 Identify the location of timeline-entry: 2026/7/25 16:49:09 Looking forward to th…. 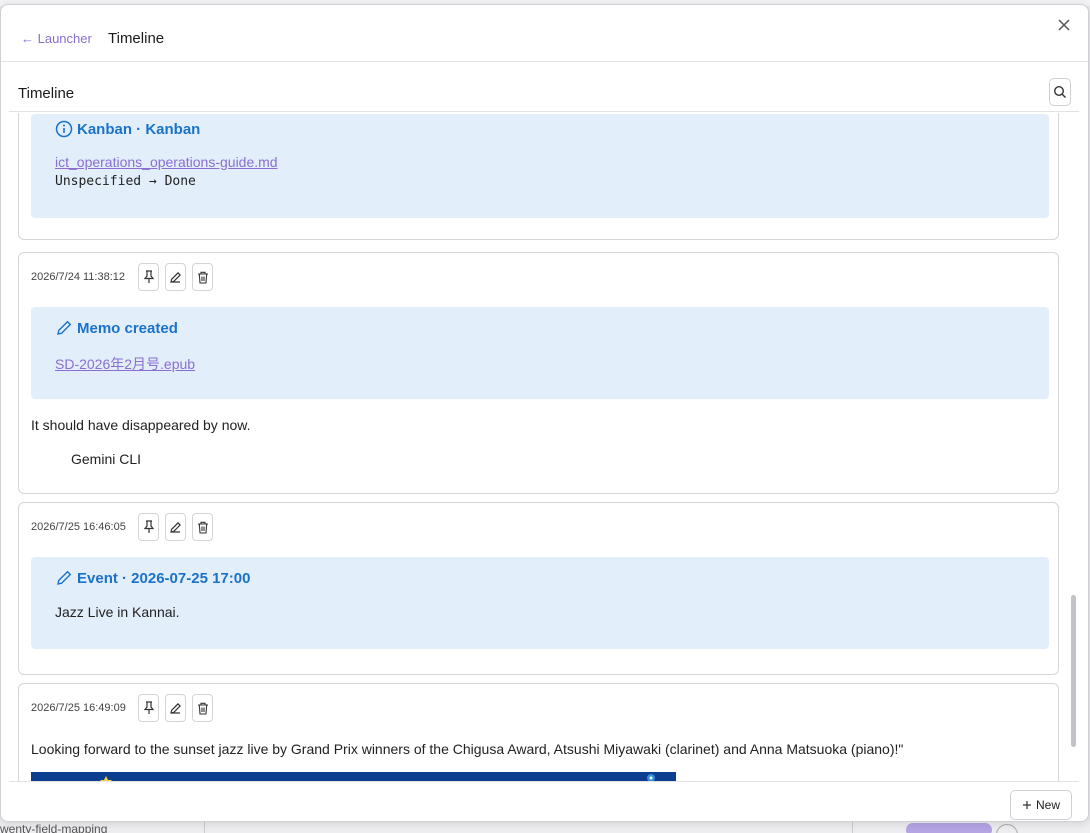
(538, 732).